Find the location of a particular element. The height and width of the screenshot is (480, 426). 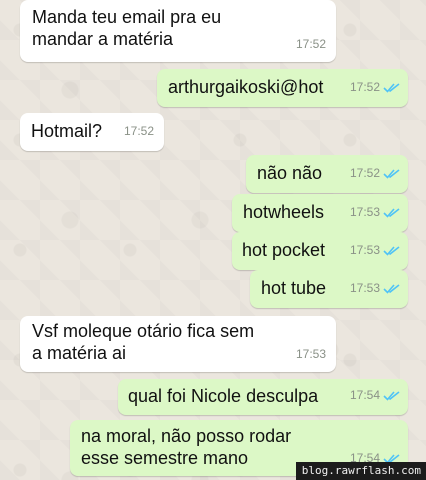

message-bubble-outgoing: hotwheels 17:53 is located at coordinates (320, 213).